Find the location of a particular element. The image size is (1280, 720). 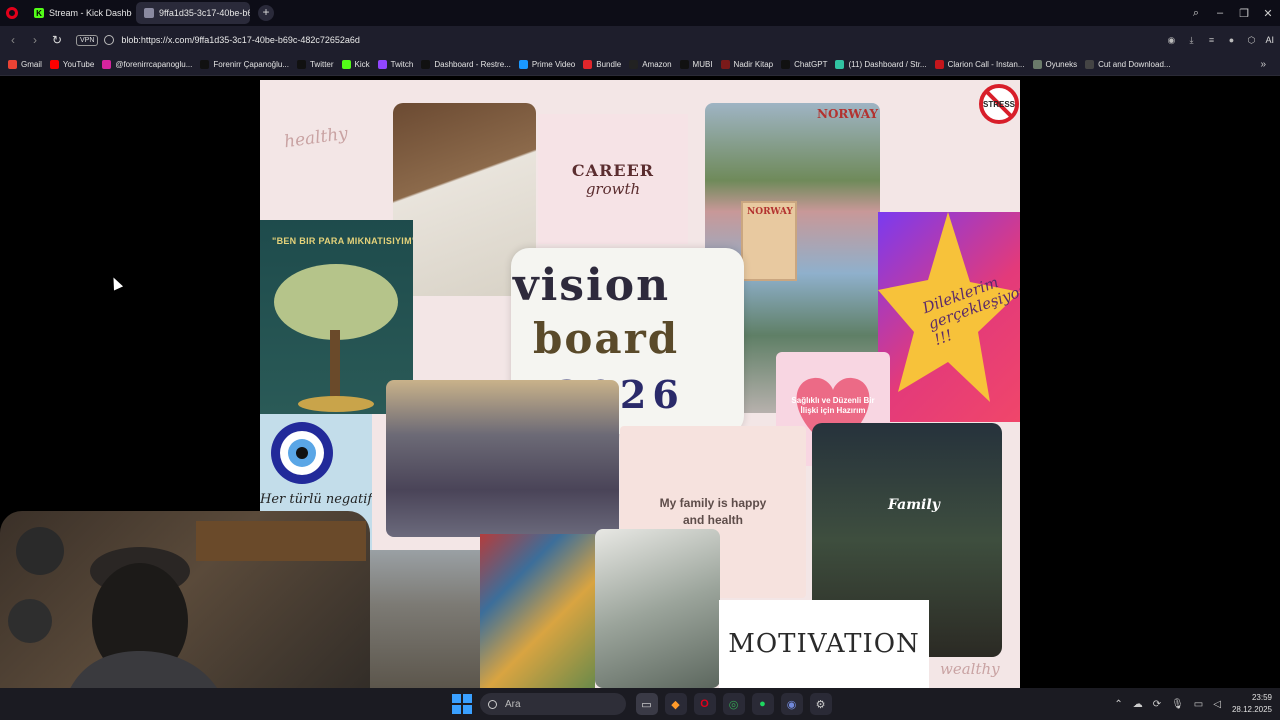

tab-title: Stream - Kick Dashboard is located at coordinates (90, 13).